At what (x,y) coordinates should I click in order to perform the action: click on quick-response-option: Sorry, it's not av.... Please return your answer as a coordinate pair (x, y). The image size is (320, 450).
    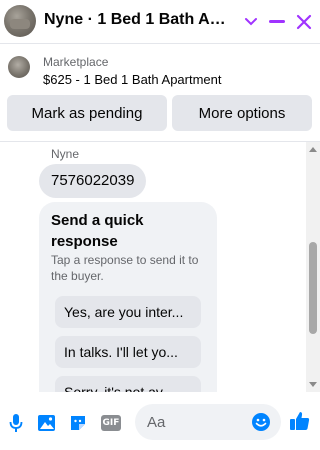
    Looking at the image, I should click on (128, 384).